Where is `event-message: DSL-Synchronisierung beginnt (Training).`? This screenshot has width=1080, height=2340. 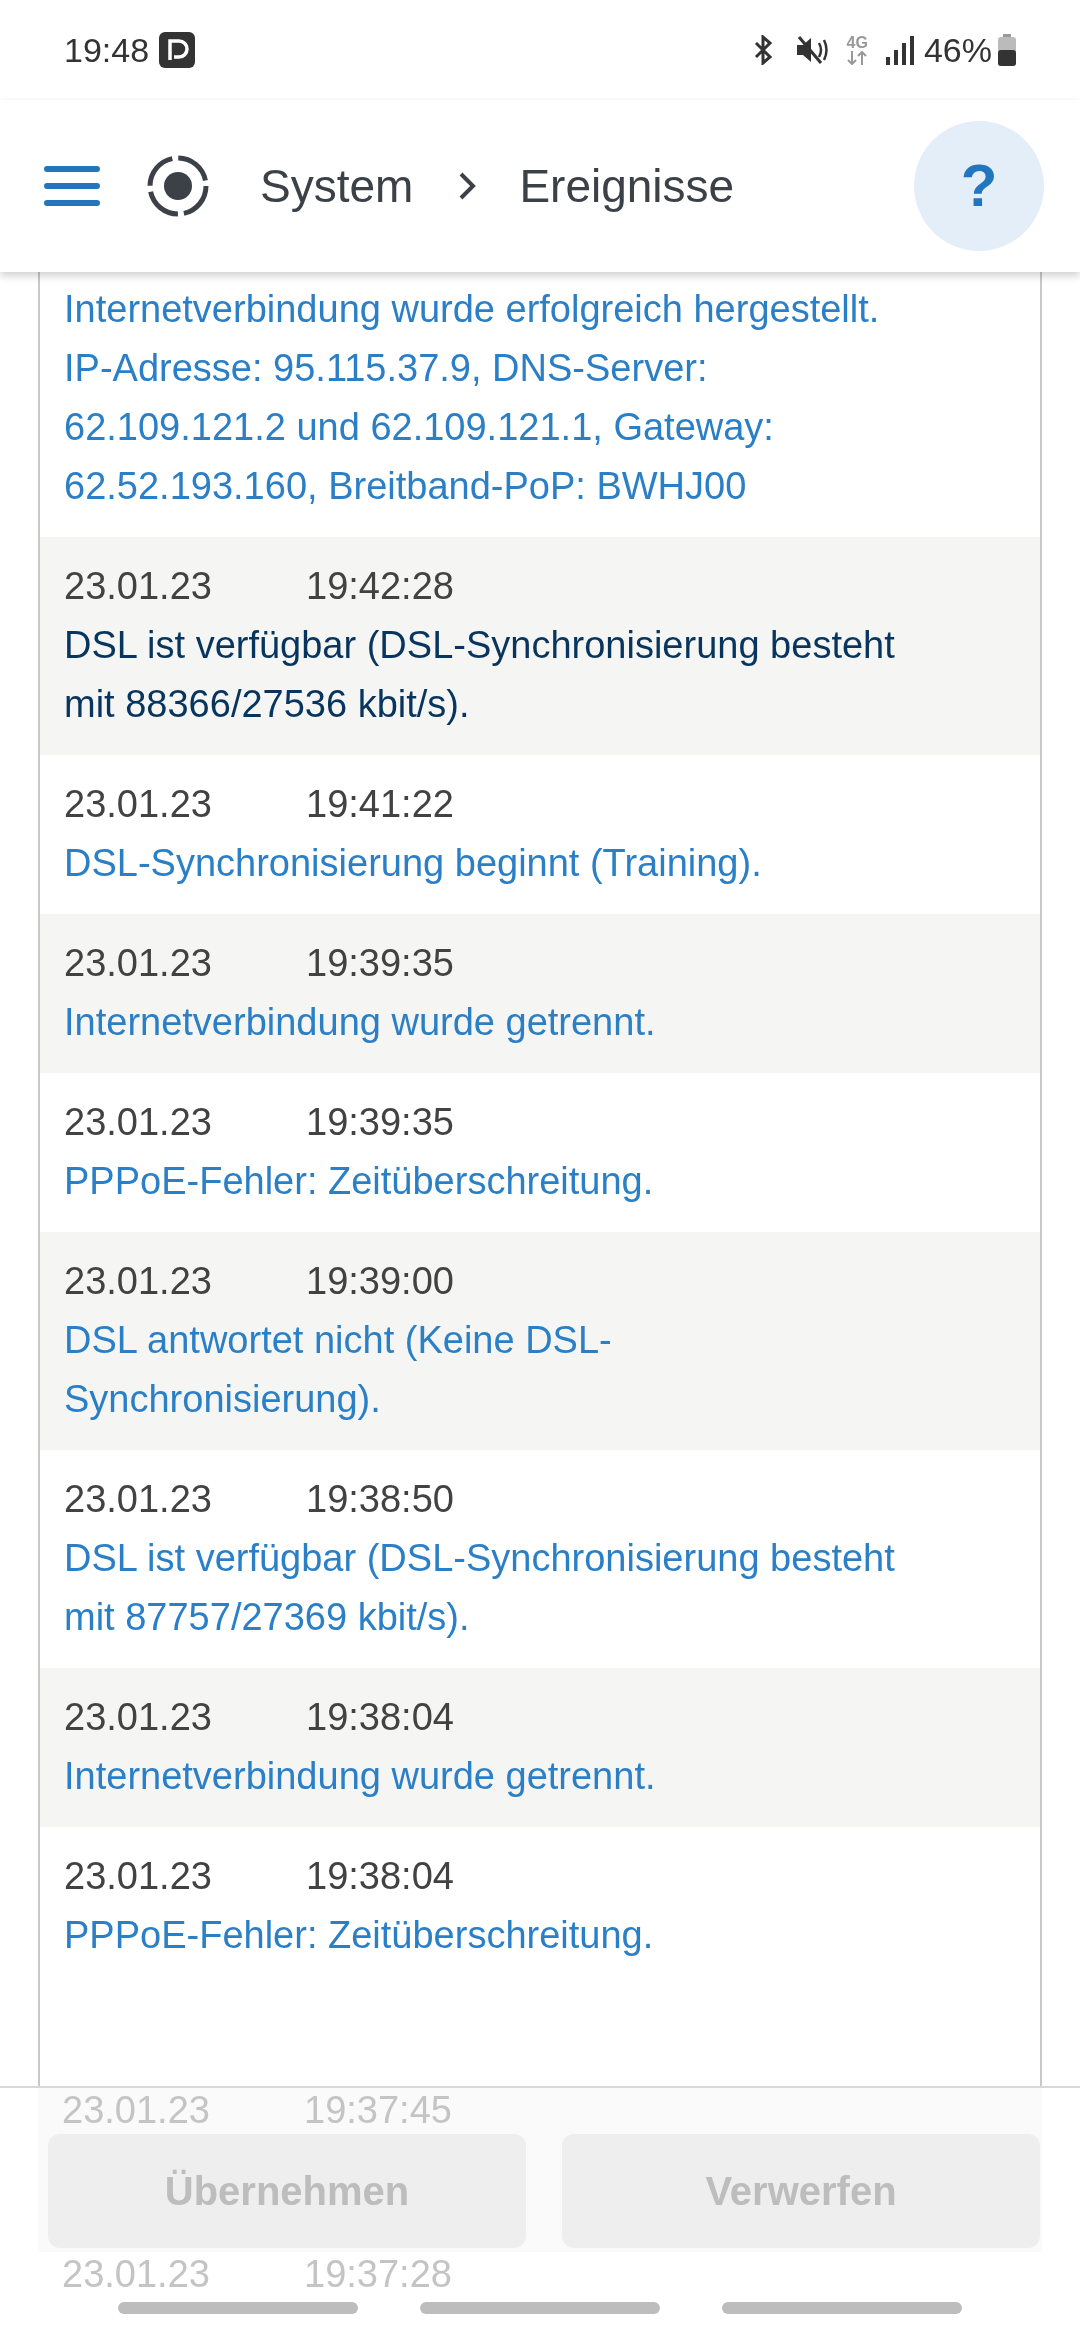
event-message: DSL-Synchronisierung beginnt (Training). is located at coordinates (484, 863).